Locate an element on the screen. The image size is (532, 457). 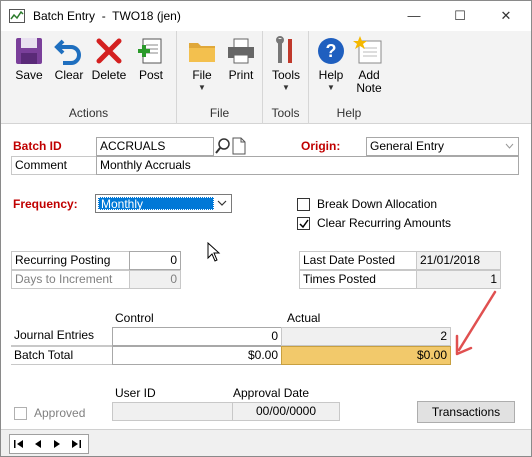
break-down-allocation-checkbox is located at coordinates (303, 204).